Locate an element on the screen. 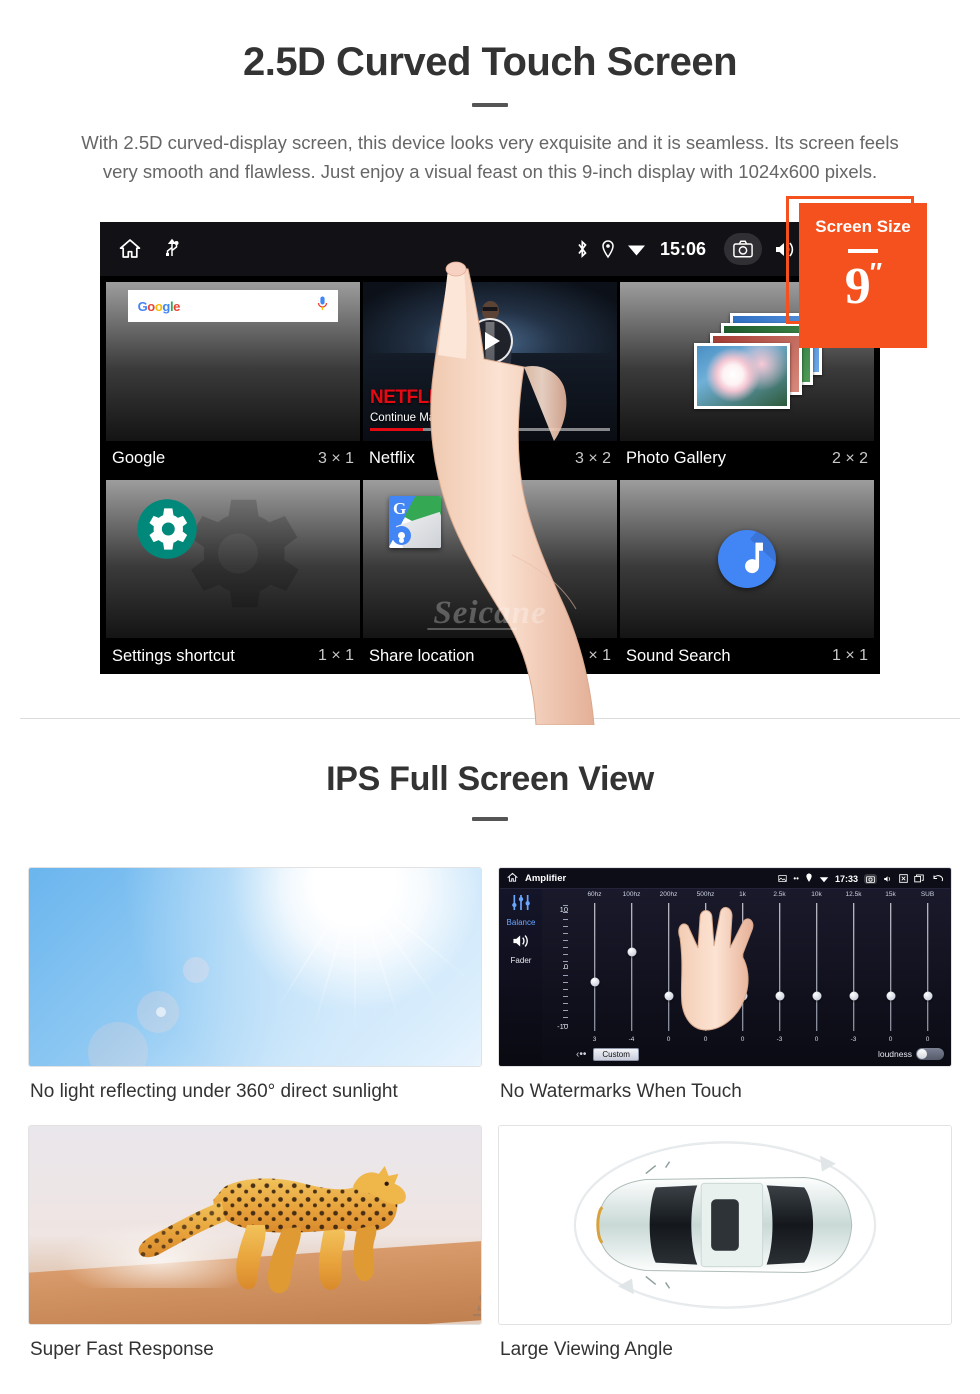 This screenshot has height=1394, width=980. band-label: 12.5k is located at coordinates (853, 894).